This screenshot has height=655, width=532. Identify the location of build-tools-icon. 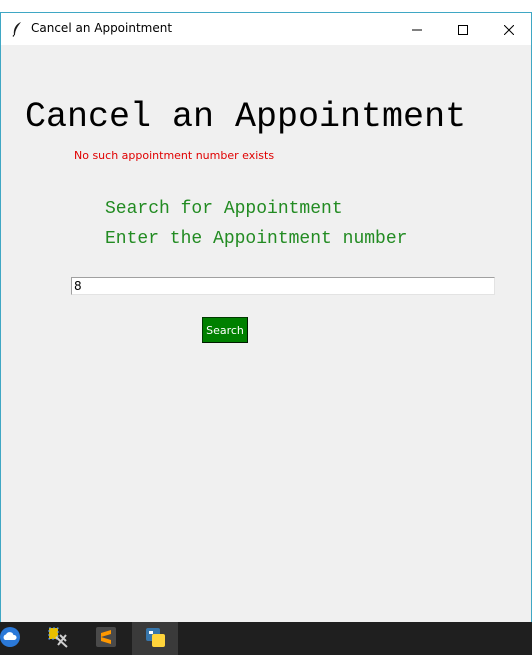
(58, 639).